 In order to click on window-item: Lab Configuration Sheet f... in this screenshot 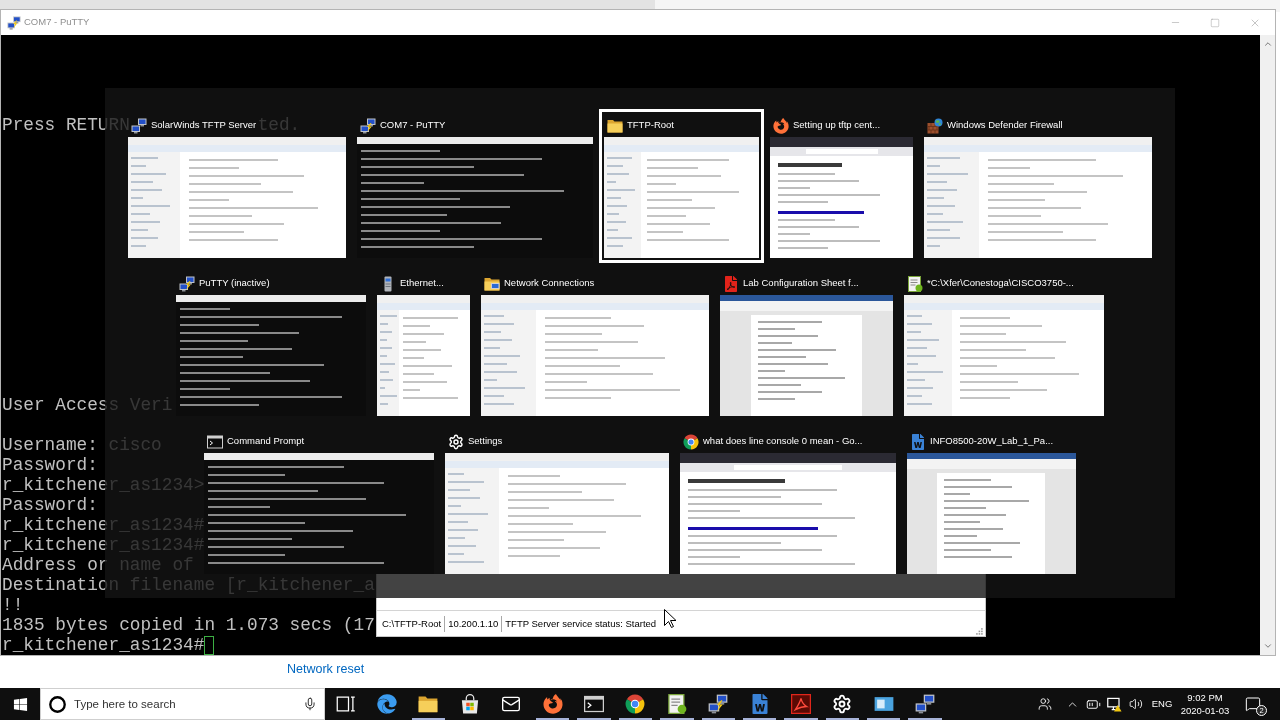, I will do `click(806, 344)`.